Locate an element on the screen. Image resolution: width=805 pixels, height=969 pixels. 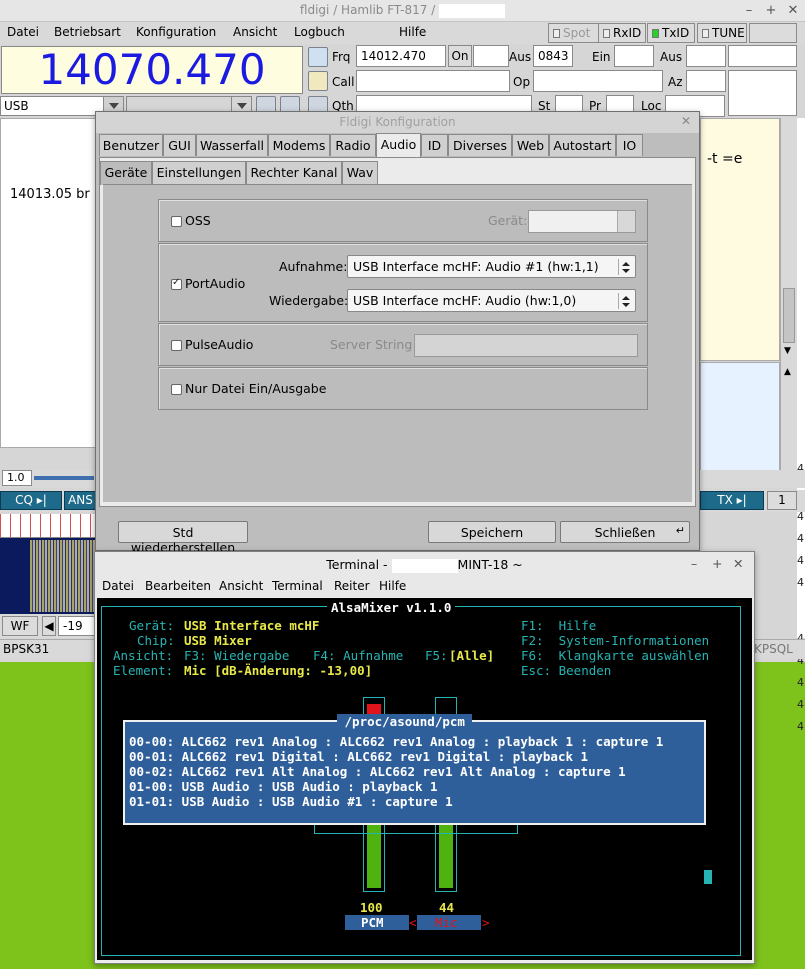
tab-autostart: Autostart is located at coordinates (582, 145).